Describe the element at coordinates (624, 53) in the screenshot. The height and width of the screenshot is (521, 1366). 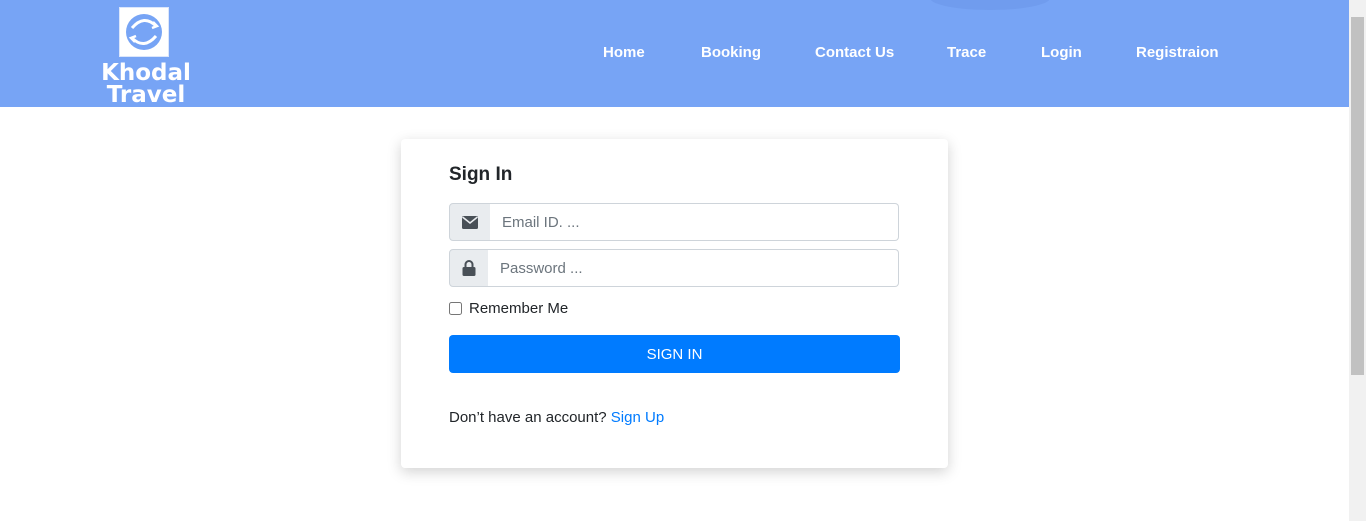
I see `nav-link-home: Home` at that location.